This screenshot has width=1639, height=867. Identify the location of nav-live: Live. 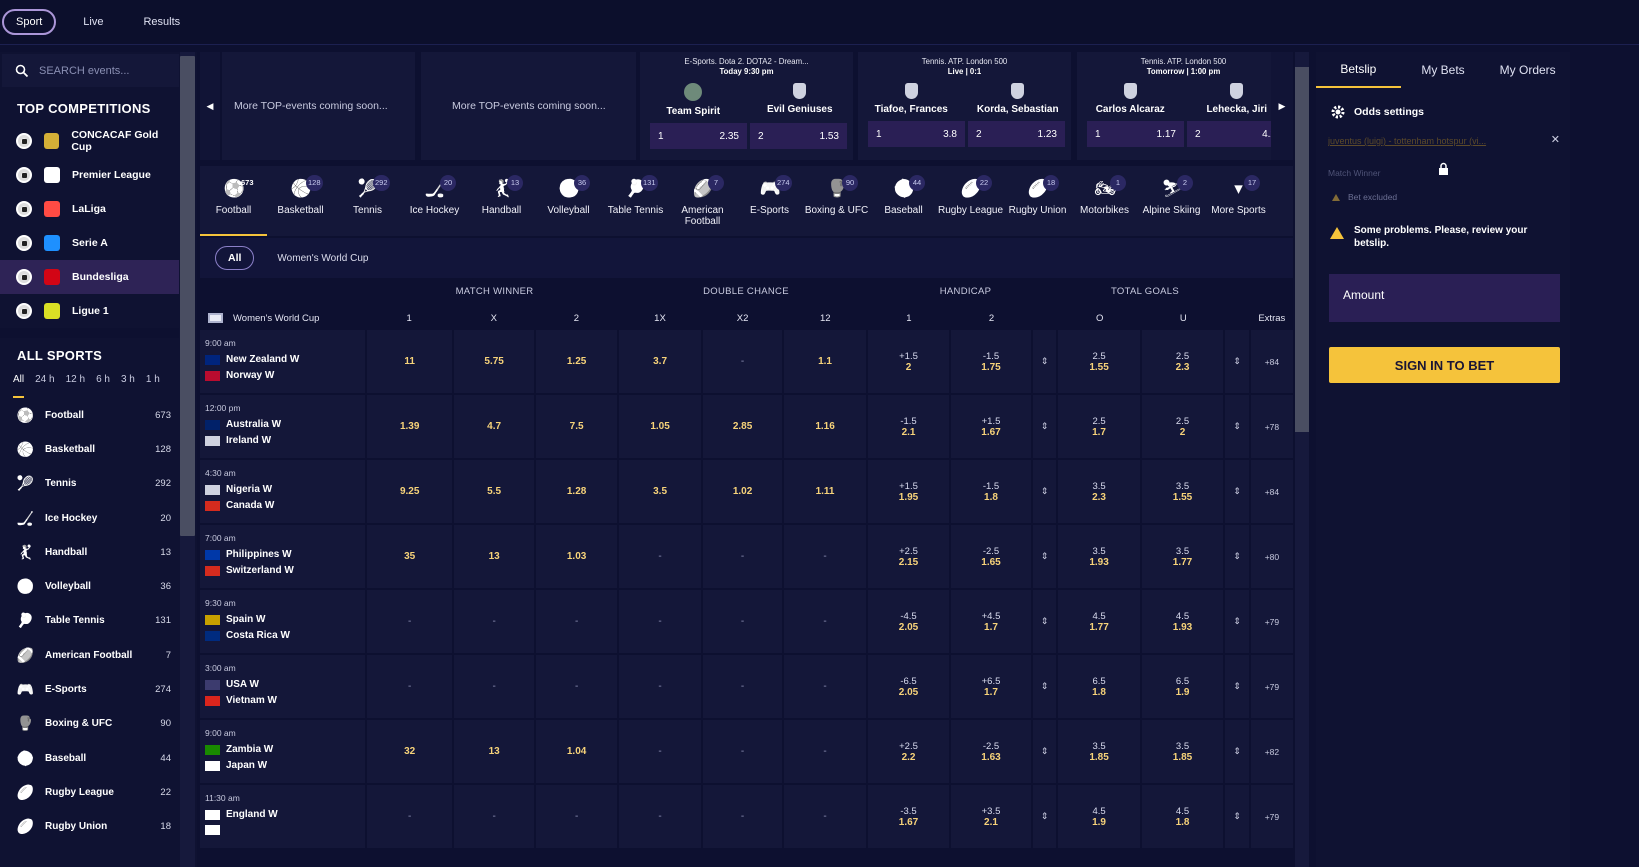
(93, 22).